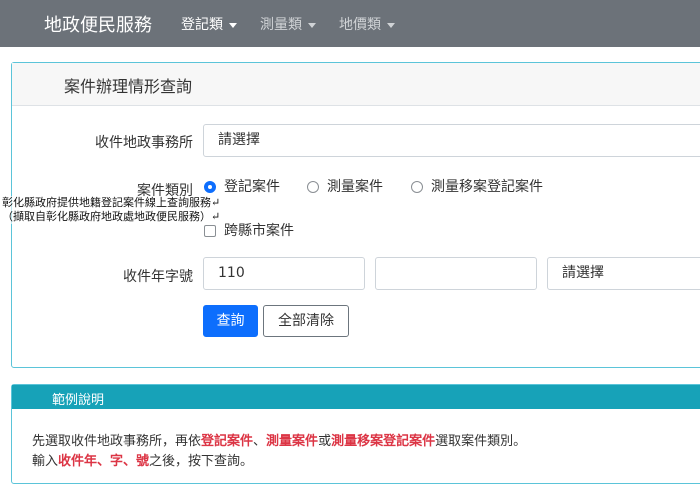 The width and height of the screenshot is (700, 492). Describe the element at coordinates (279, 441) in the screenshot. I see `example-line-1: 先選取收件地政事務所，再依登記案件、測量案件或測量移案登記案件選取案件類別。` at that location.